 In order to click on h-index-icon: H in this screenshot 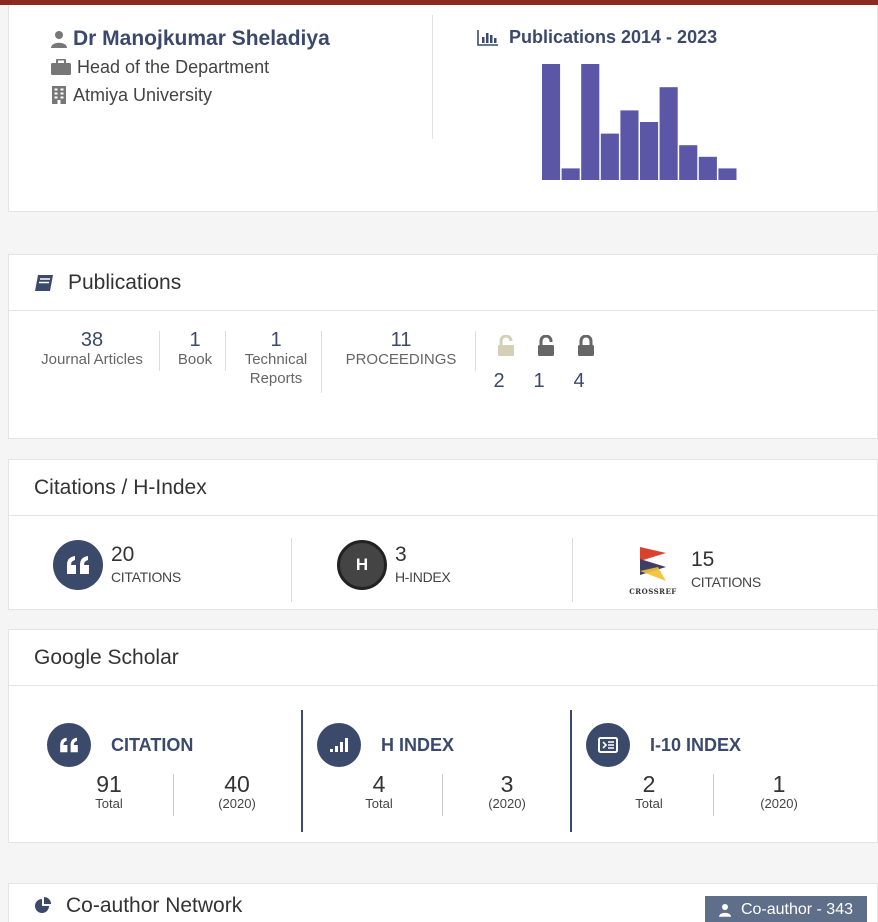, I will do `click(362, 565)`.